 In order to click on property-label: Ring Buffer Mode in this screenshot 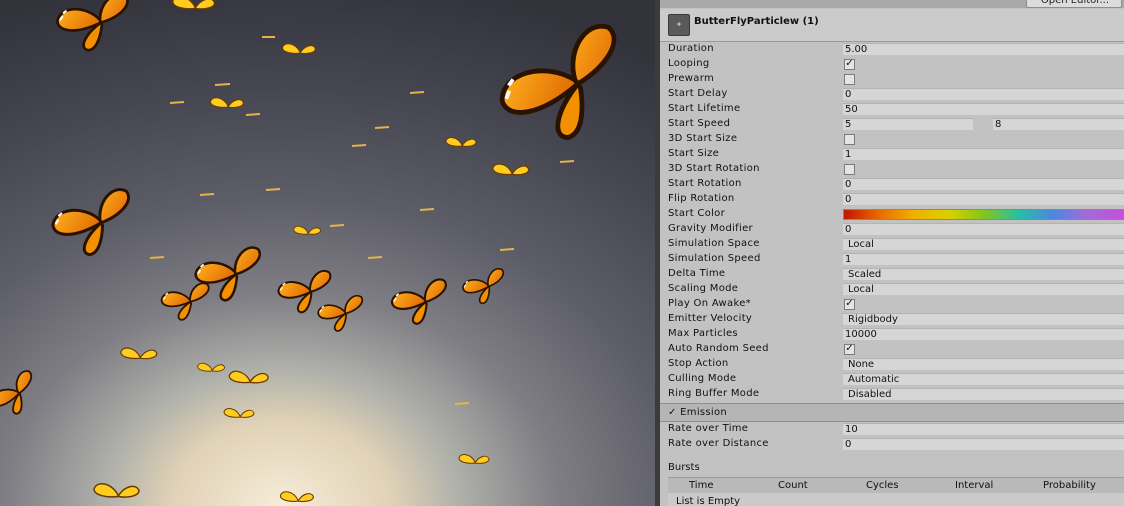, I will do `click(714, 393)`.